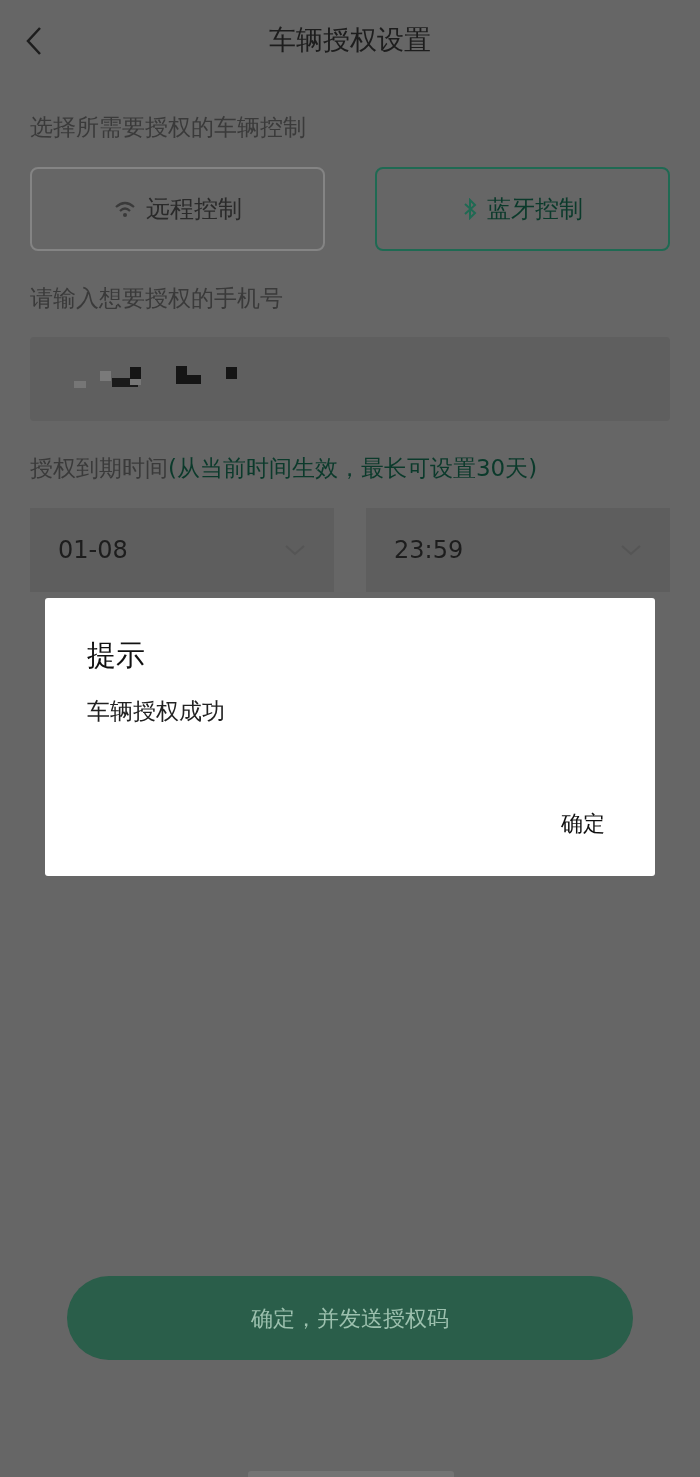 Image resolution: width=700 pixels, height=1477 pixels. I want to click on dialog-title: 提示, so click(116, 655).